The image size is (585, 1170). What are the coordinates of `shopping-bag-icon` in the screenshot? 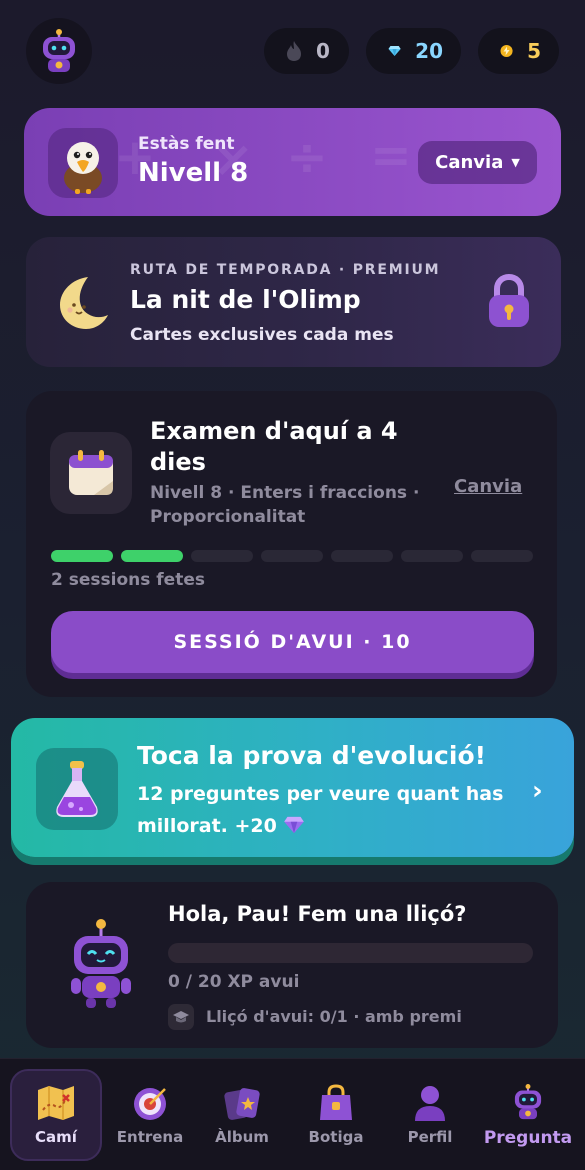 It's located at (336, 1102).